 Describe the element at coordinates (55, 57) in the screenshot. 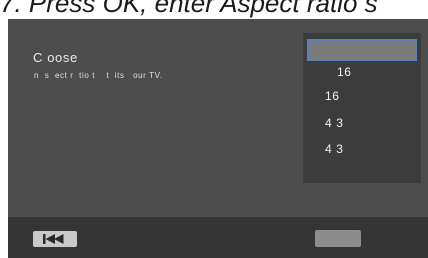

I see `screen-heading: C oose` at that location.